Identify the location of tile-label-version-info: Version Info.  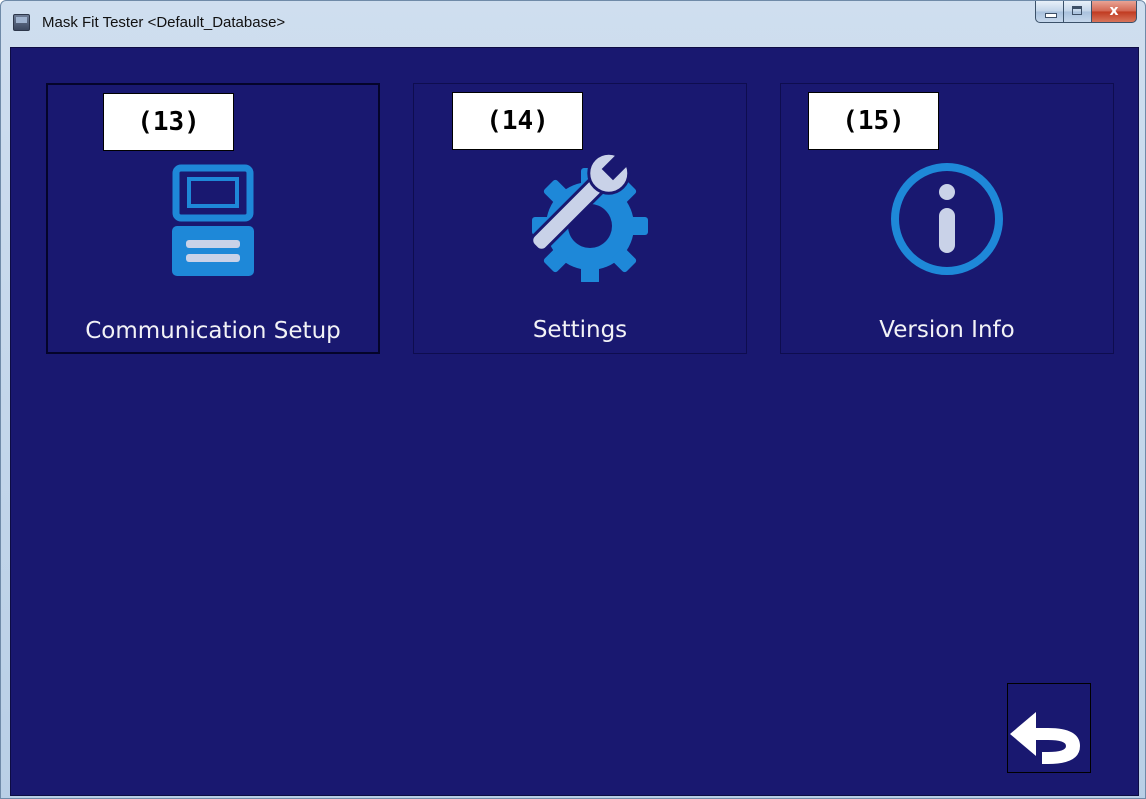
(947, 330).